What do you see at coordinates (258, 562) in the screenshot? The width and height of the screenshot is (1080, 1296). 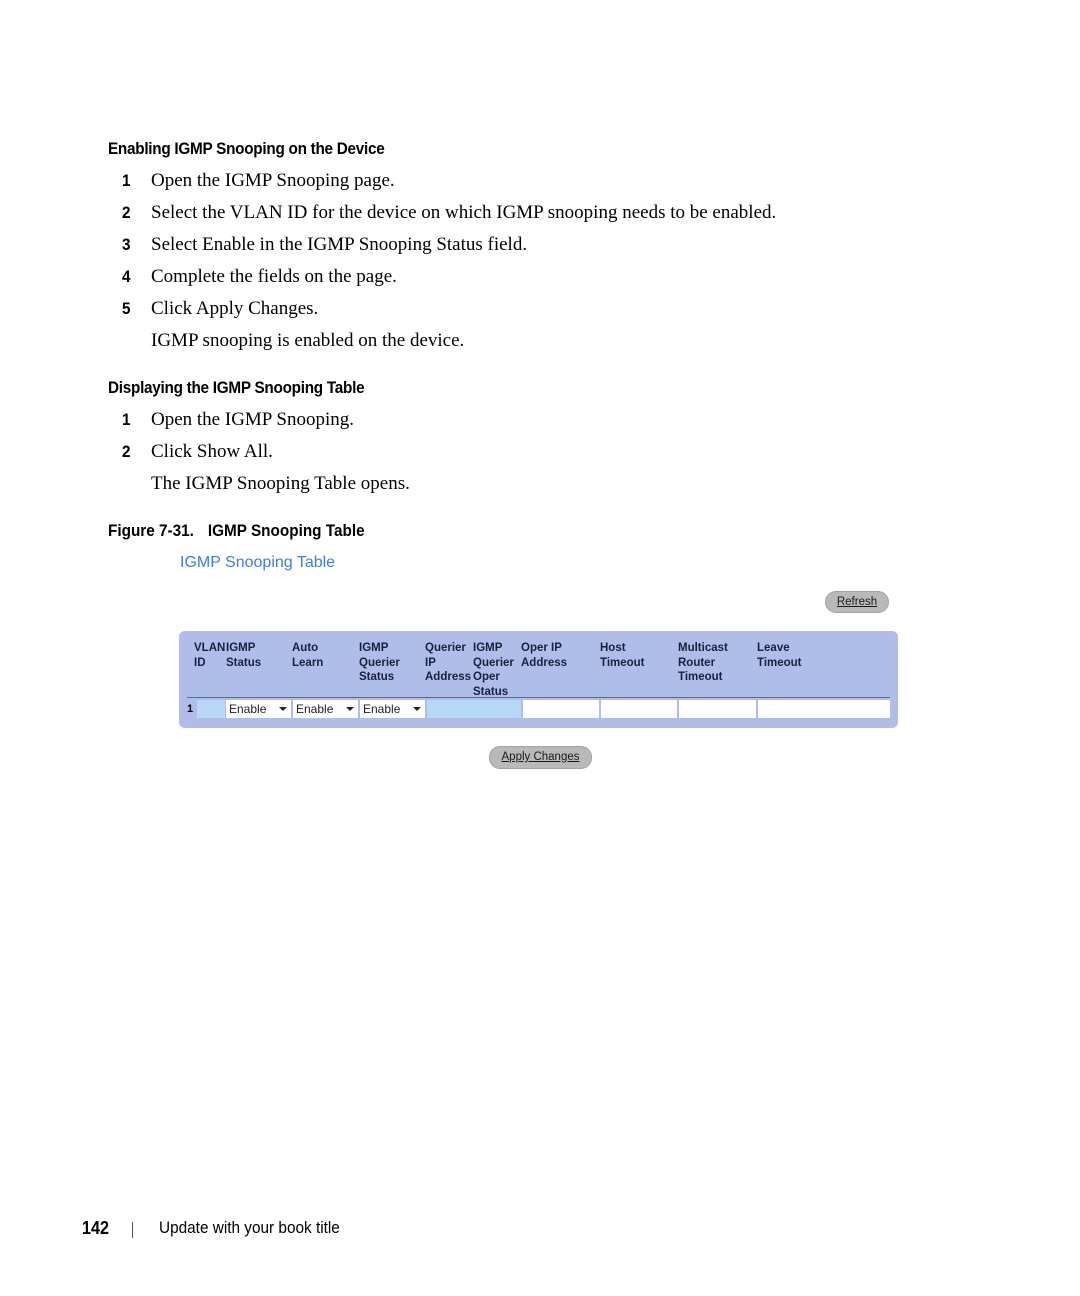 I see `ui-page-title: IGMP Snooping Table` at bounding box center [258, 562].